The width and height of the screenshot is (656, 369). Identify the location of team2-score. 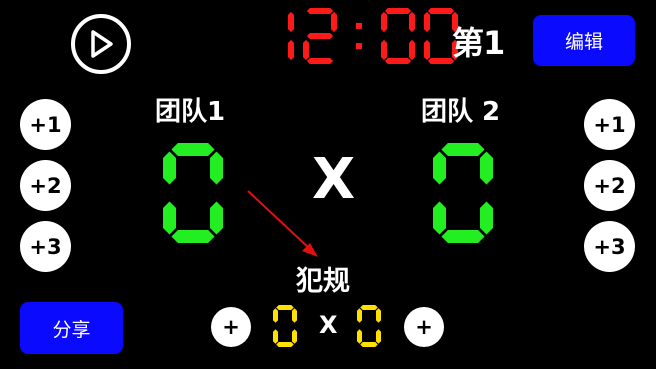
(463, 195).